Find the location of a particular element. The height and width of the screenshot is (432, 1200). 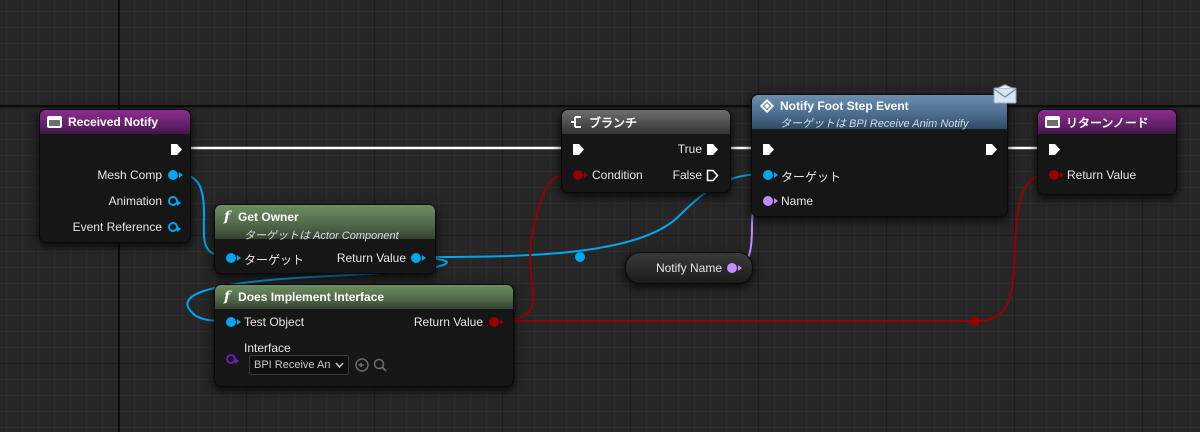

event-reference-label: Event Reference is located at coordinates (117, 227).